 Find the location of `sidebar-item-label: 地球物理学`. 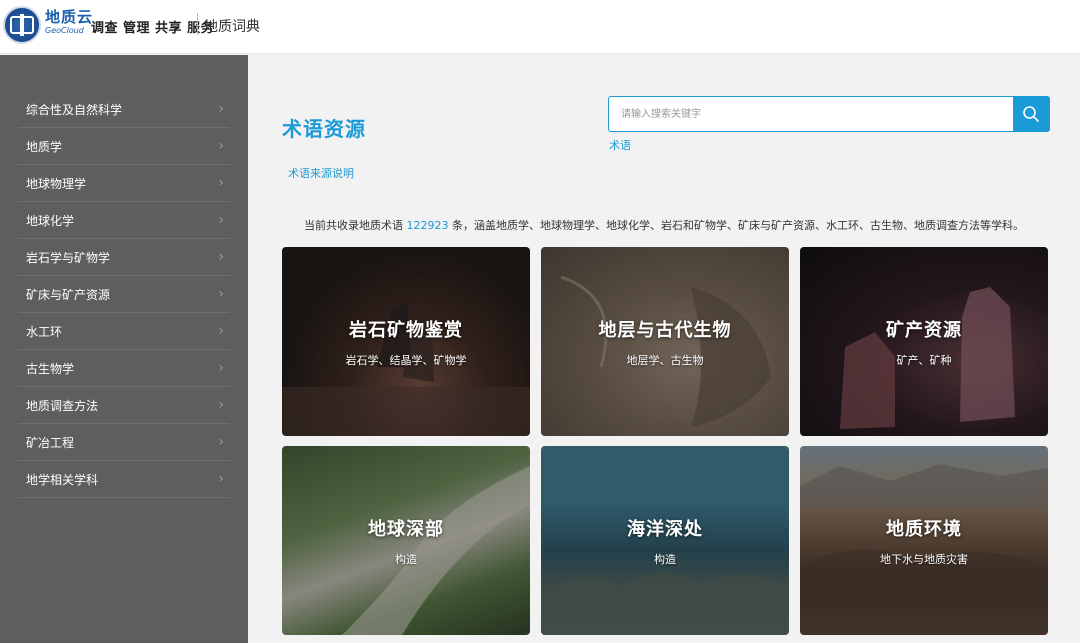

sidebar-item-label: 地球物理学 is located at coordinates (56, 183).